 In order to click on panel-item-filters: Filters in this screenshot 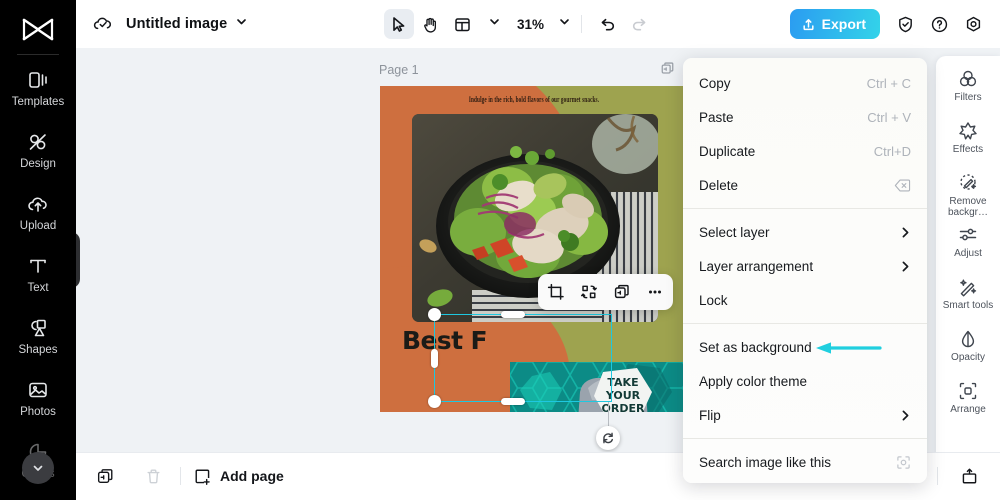, I will do `click(968, 90)`.